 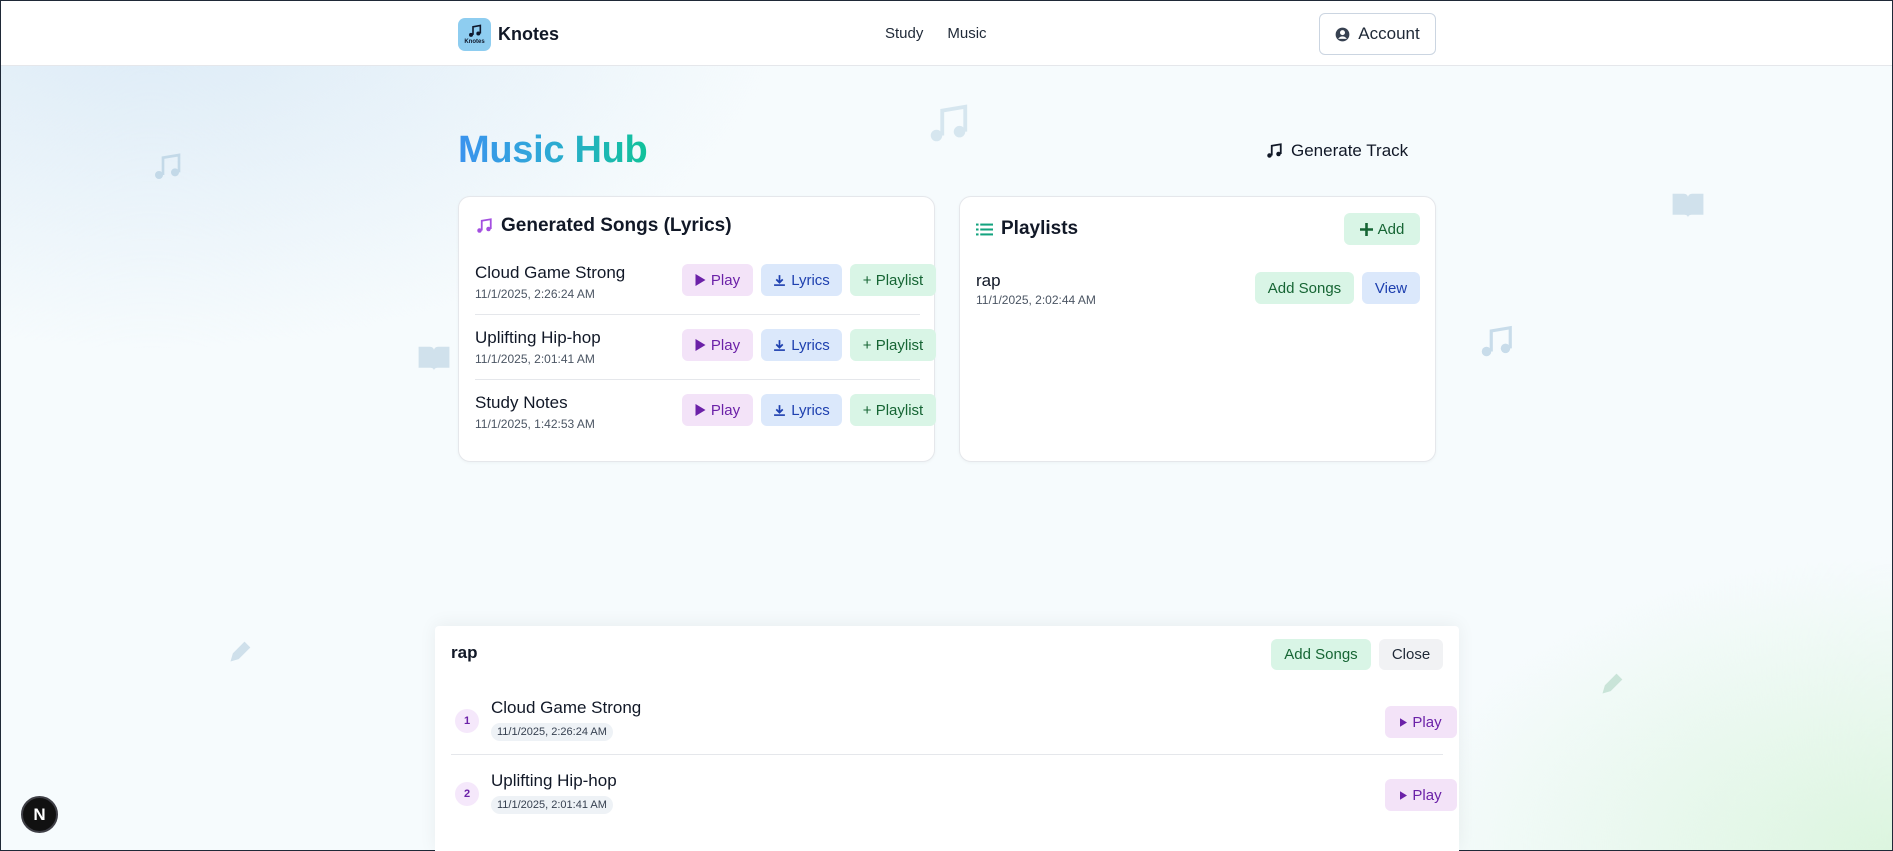 I want to click on add-label: Add, so click(x=1391, y=229).